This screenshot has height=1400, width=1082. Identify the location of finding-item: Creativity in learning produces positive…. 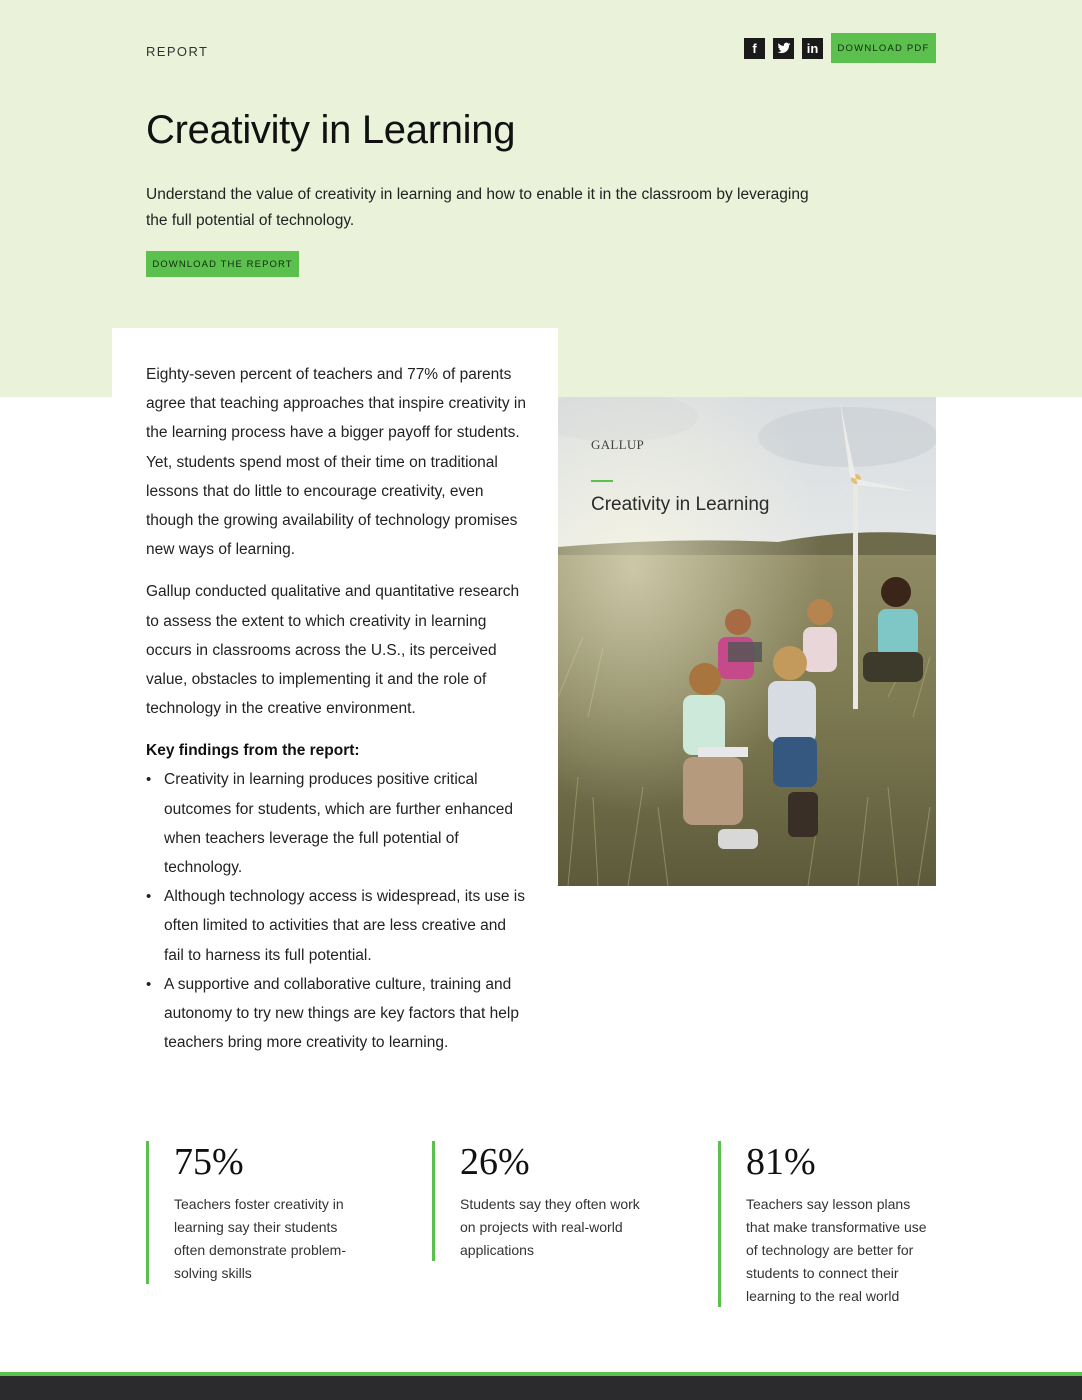
(336, 823).